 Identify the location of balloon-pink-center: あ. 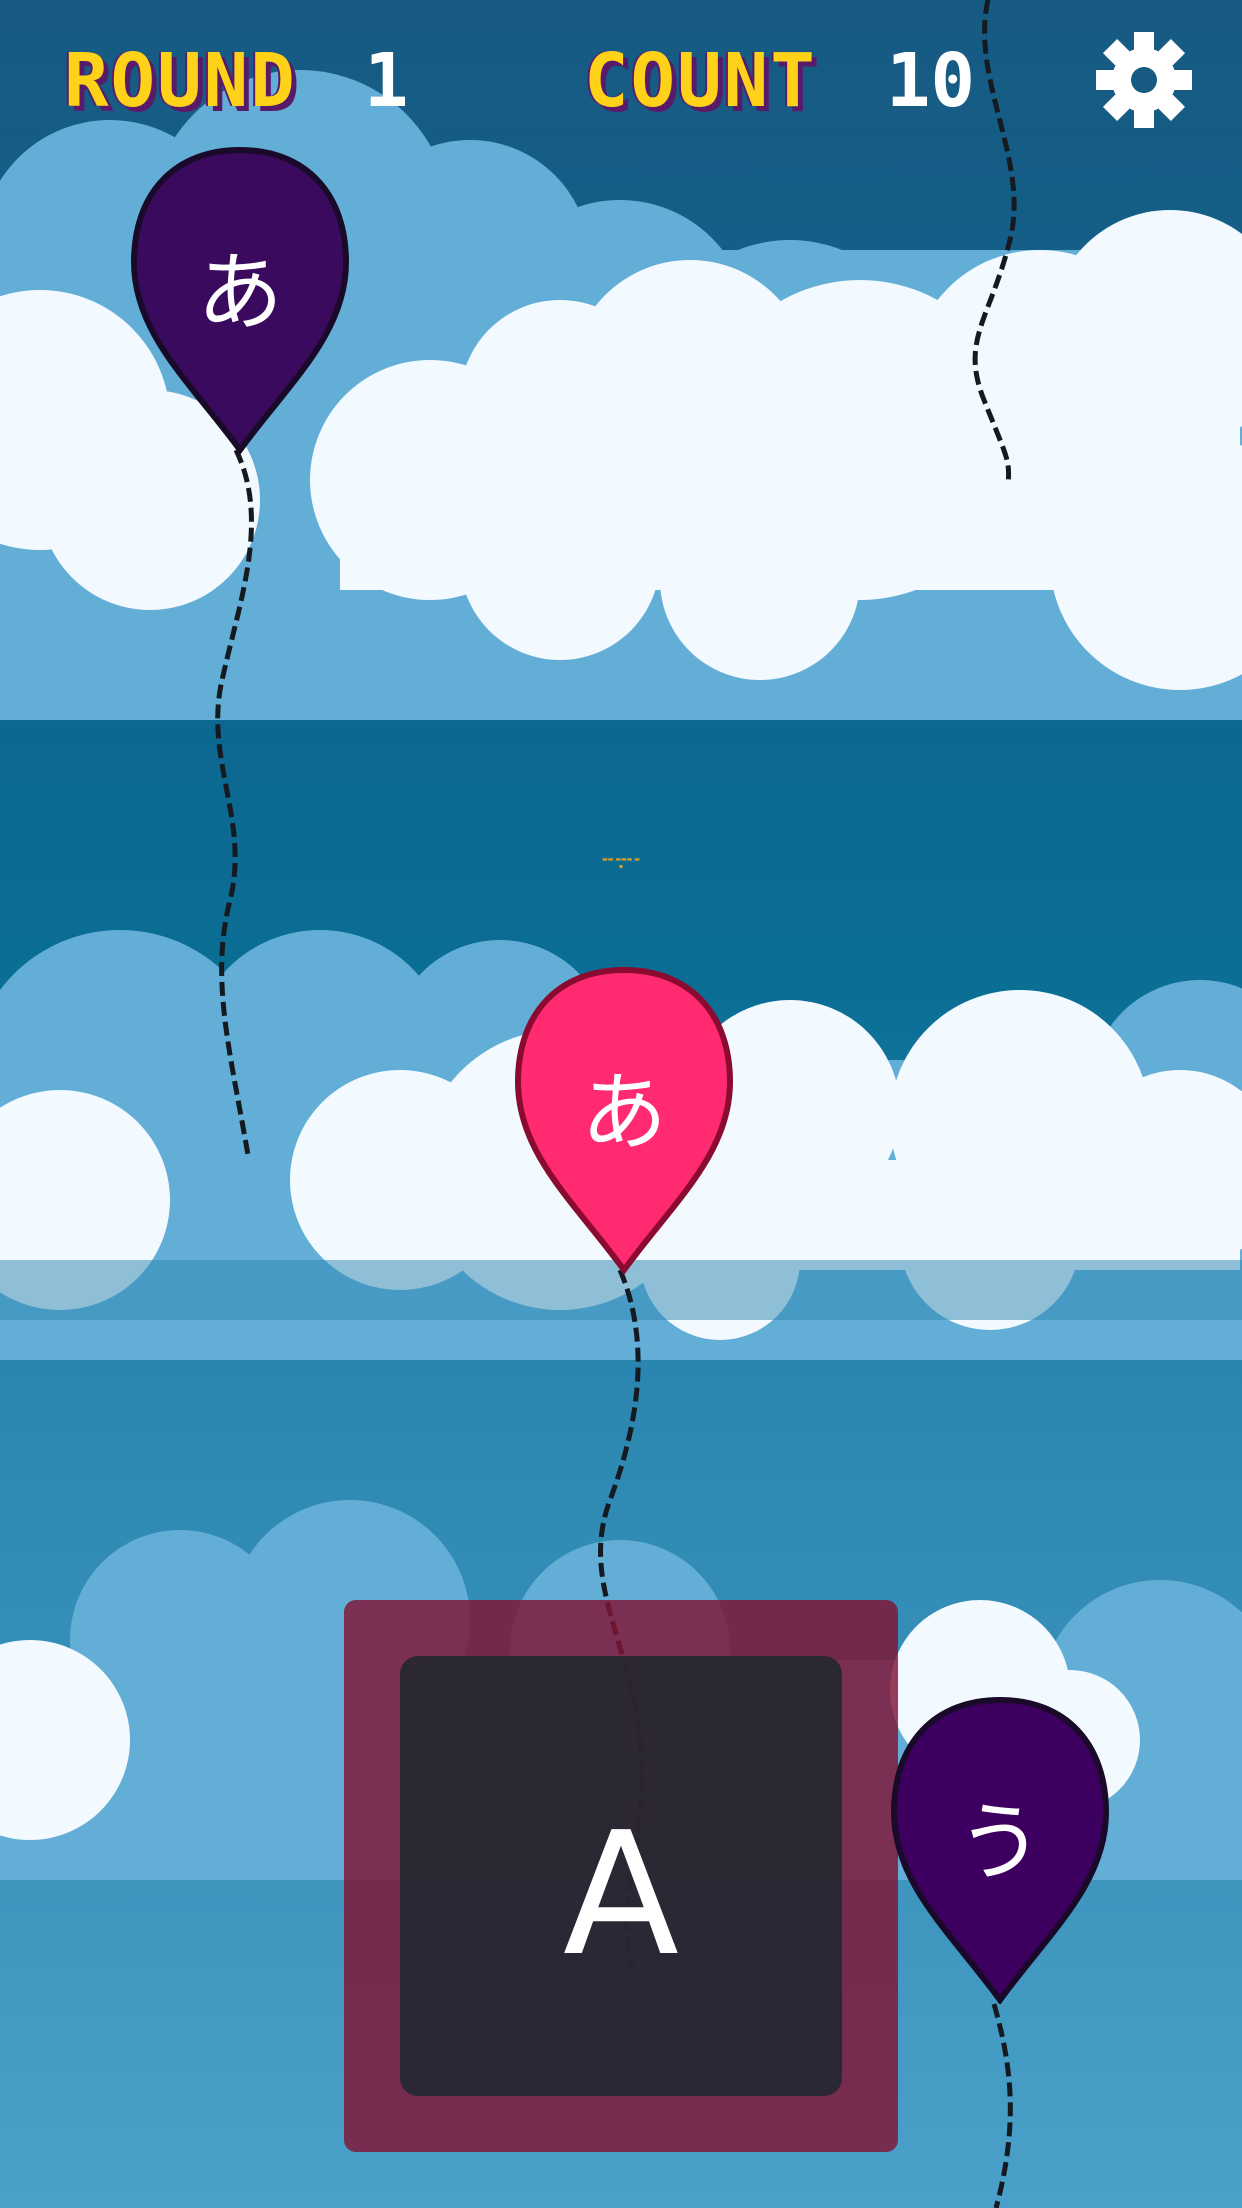
(624, 1120).